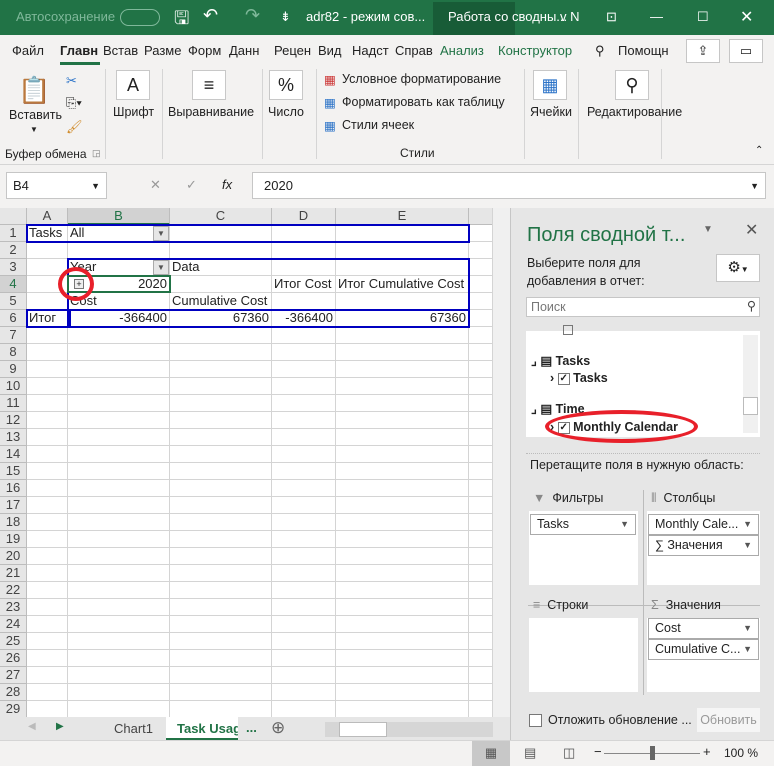 Image resolution: width=774 pixels, height=766 pixels. What do you see at coordinates (759, 150) in the screenshot?
I see `collapse-ribbon-icon: ⌃` at bounding box center [759, 150].